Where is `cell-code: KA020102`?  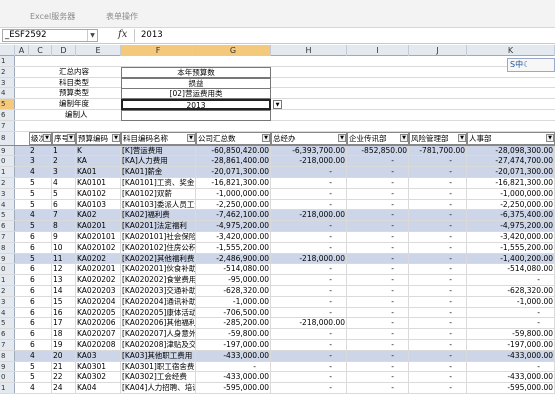
cell-code: KA020102 is located at coordinates (98, 247).